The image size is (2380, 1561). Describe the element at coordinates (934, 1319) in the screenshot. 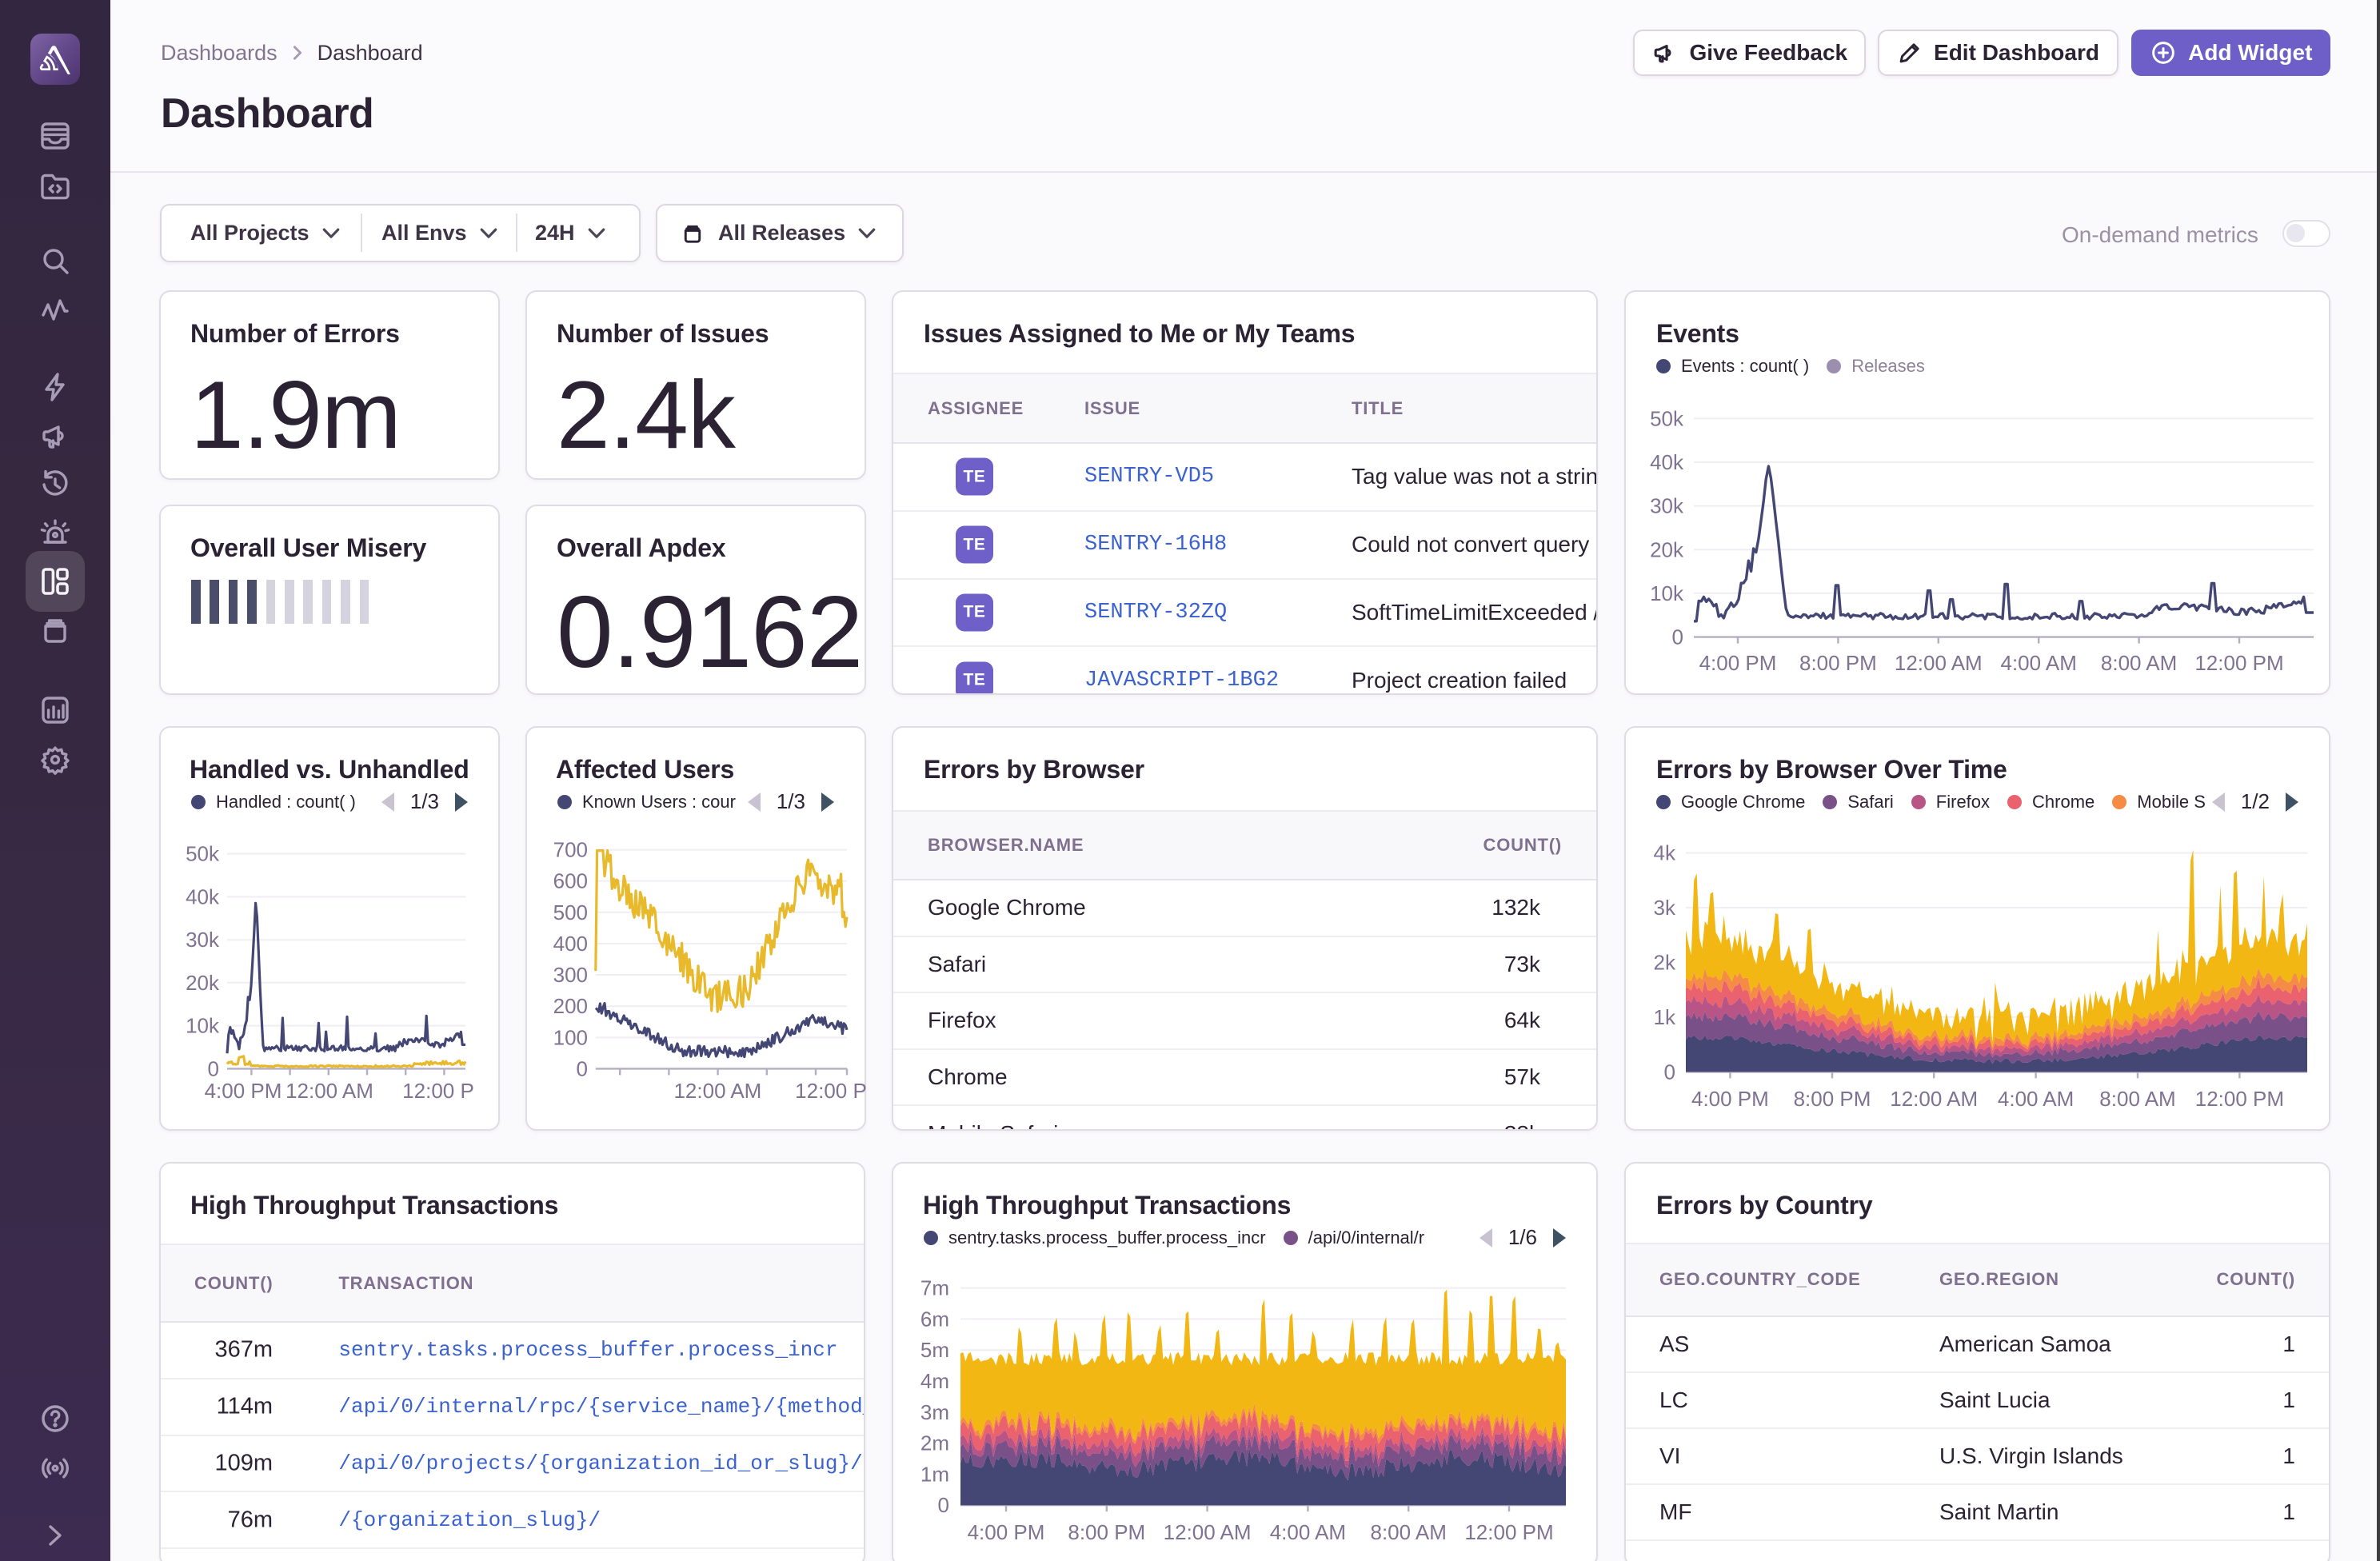

I see `svg-text: 6m` at that location.